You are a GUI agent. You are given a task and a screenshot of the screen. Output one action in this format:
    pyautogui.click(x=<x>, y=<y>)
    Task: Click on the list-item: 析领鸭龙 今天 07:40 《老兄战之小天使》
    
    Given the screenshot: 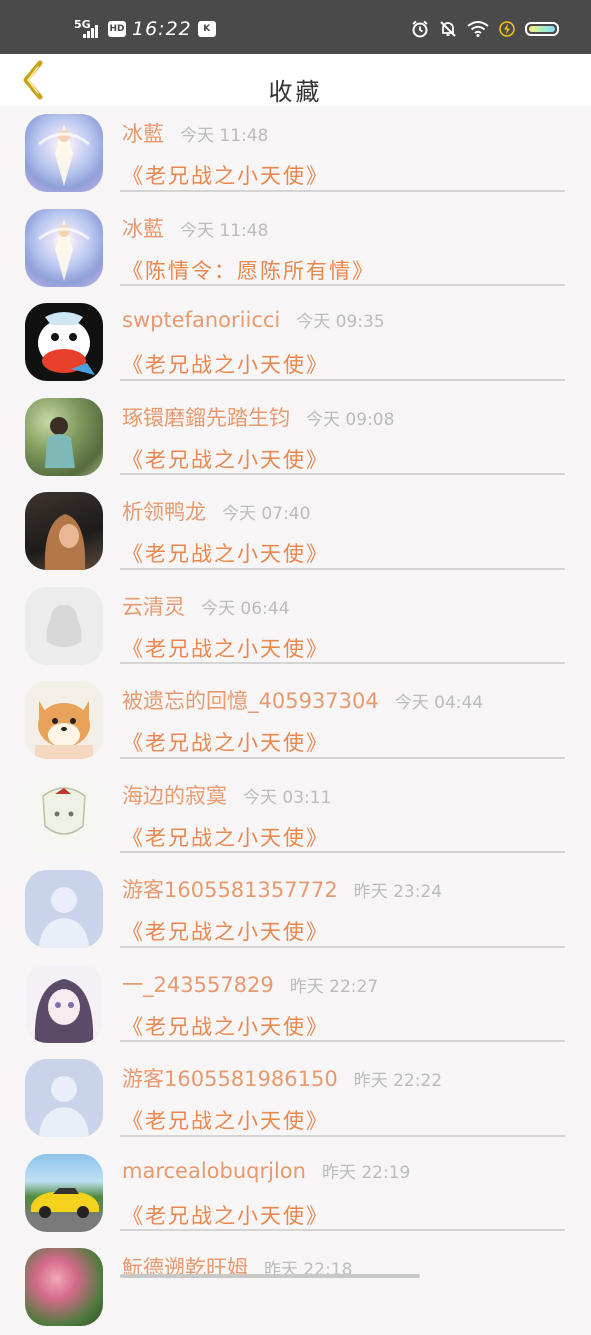 What is the action you would take?
    pyautogui.click(x=295, y=531)
    